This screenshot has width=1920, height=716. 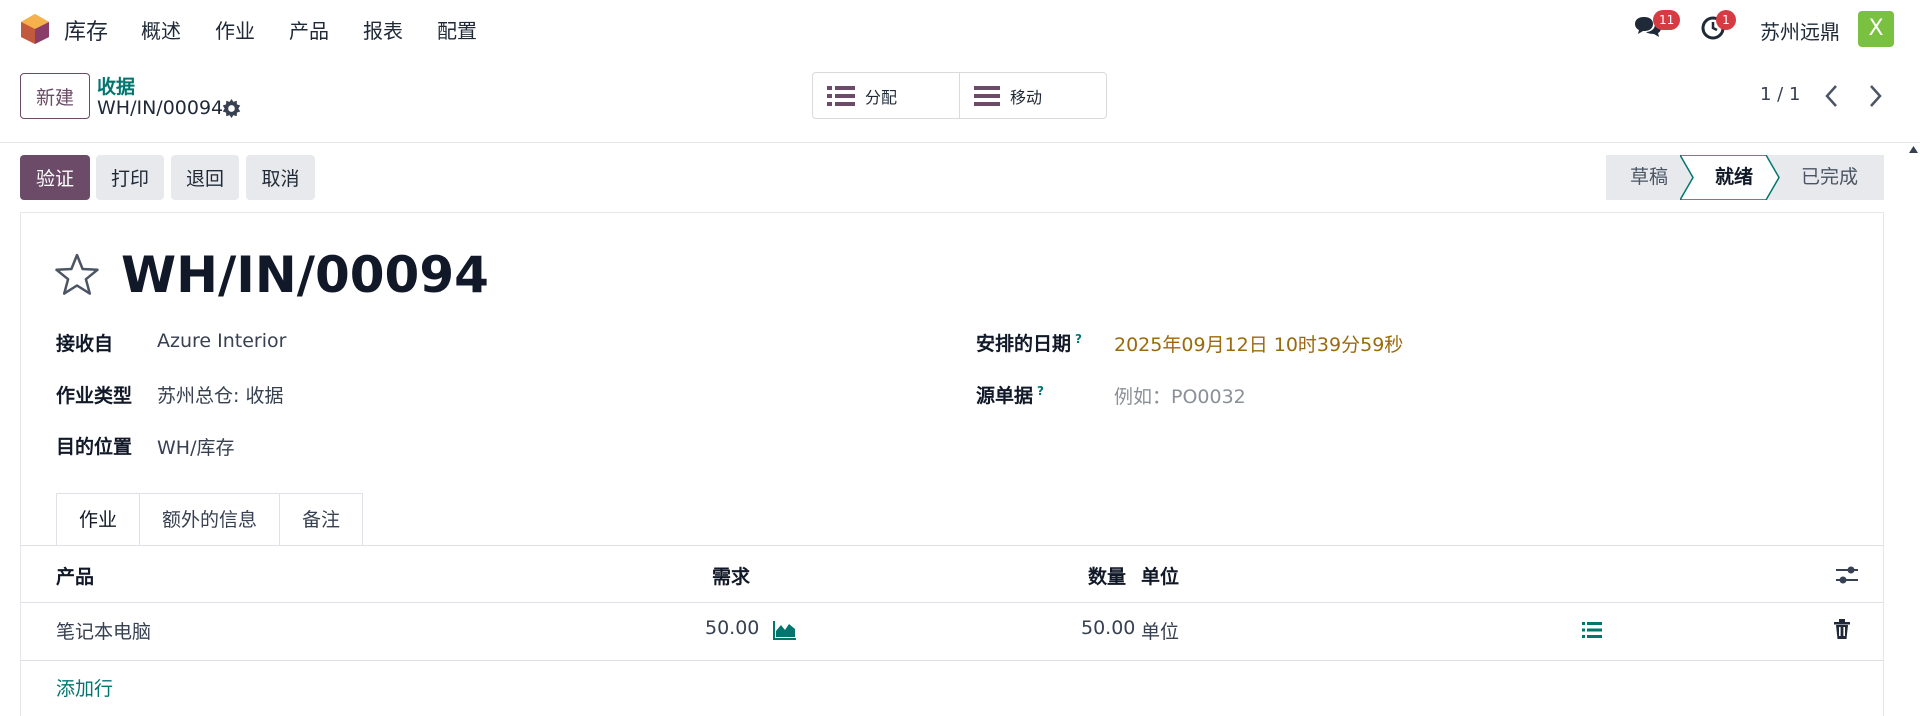 I want to click on row-divider, so click(x=952, y=660).